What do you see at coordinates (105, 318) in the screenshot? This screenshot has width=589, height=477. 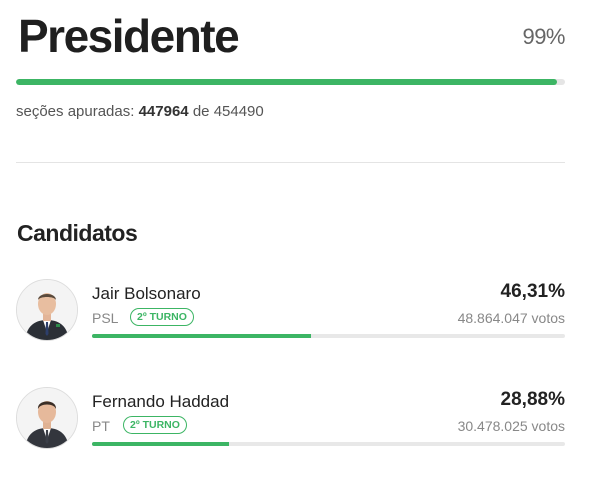 I see `candidate-party: PSL` at bounding box center [105, 318].